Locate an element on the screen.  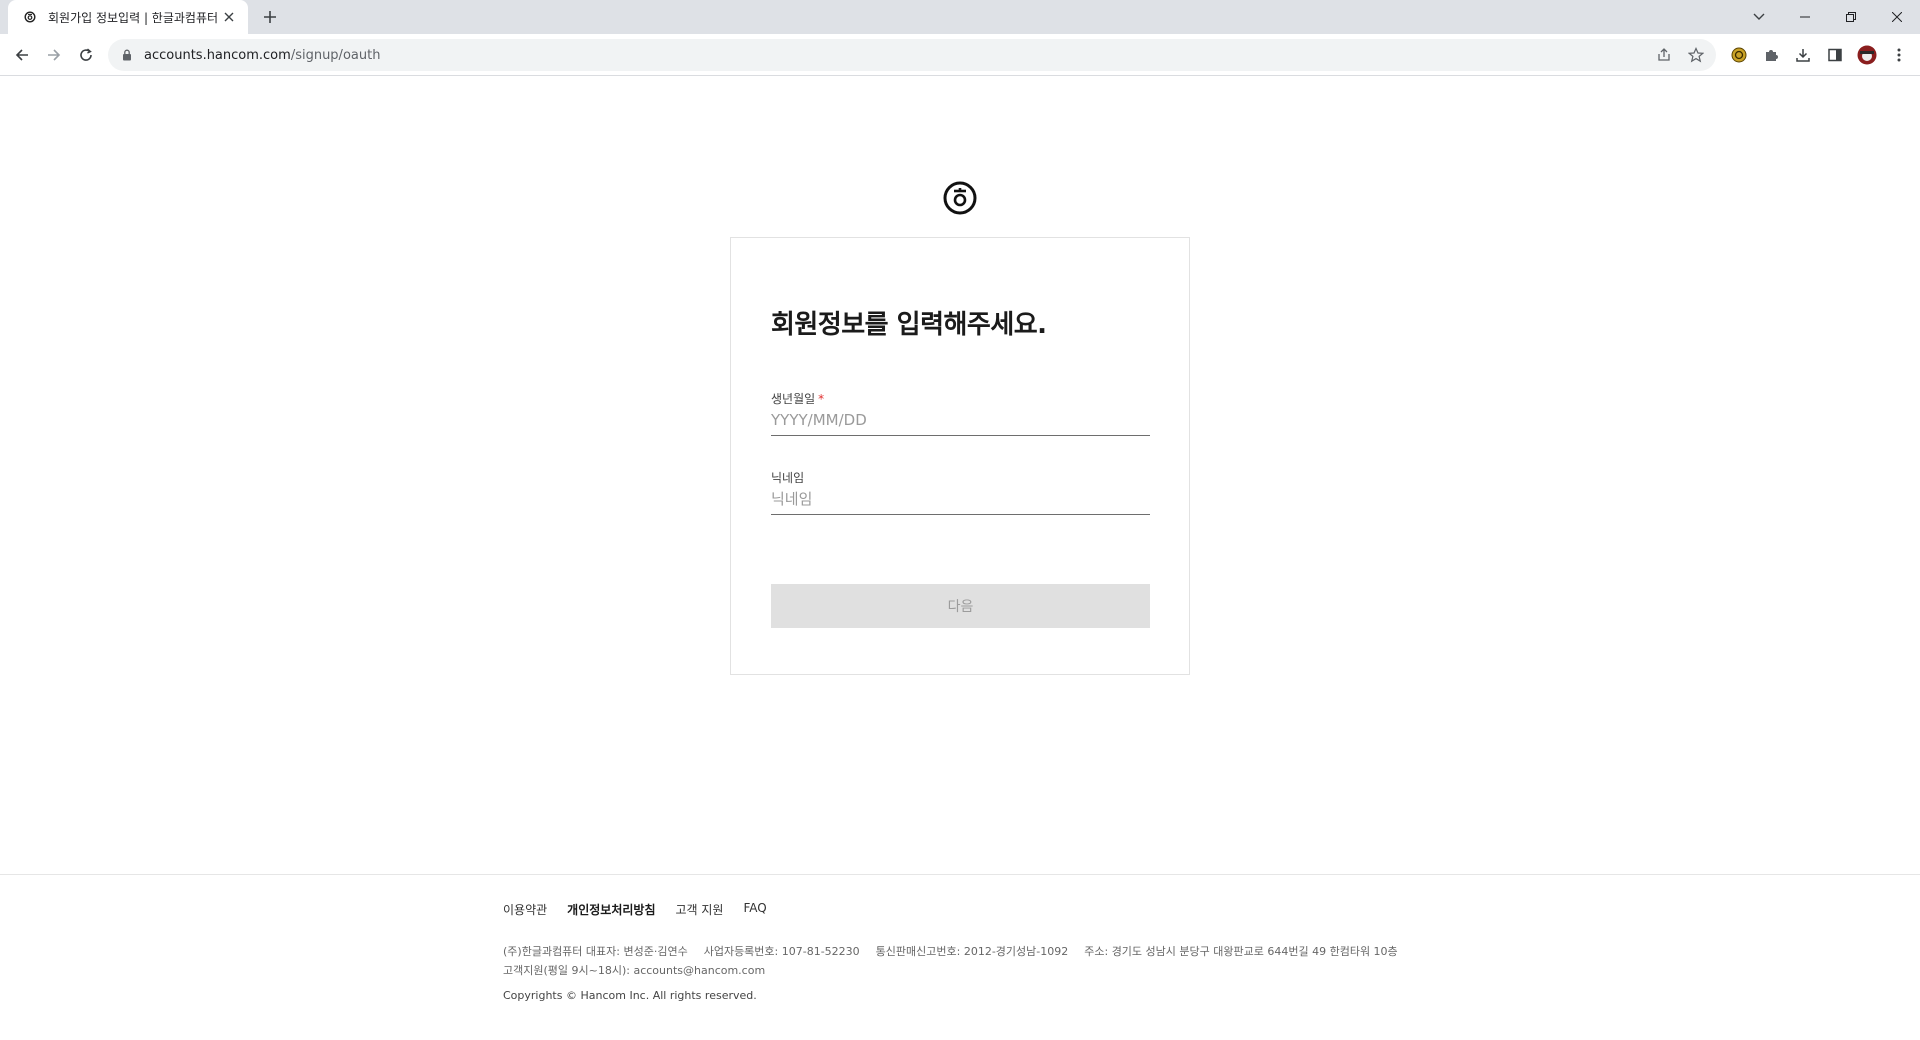
extension-coin-icon is located at coordinates (1739, 55).